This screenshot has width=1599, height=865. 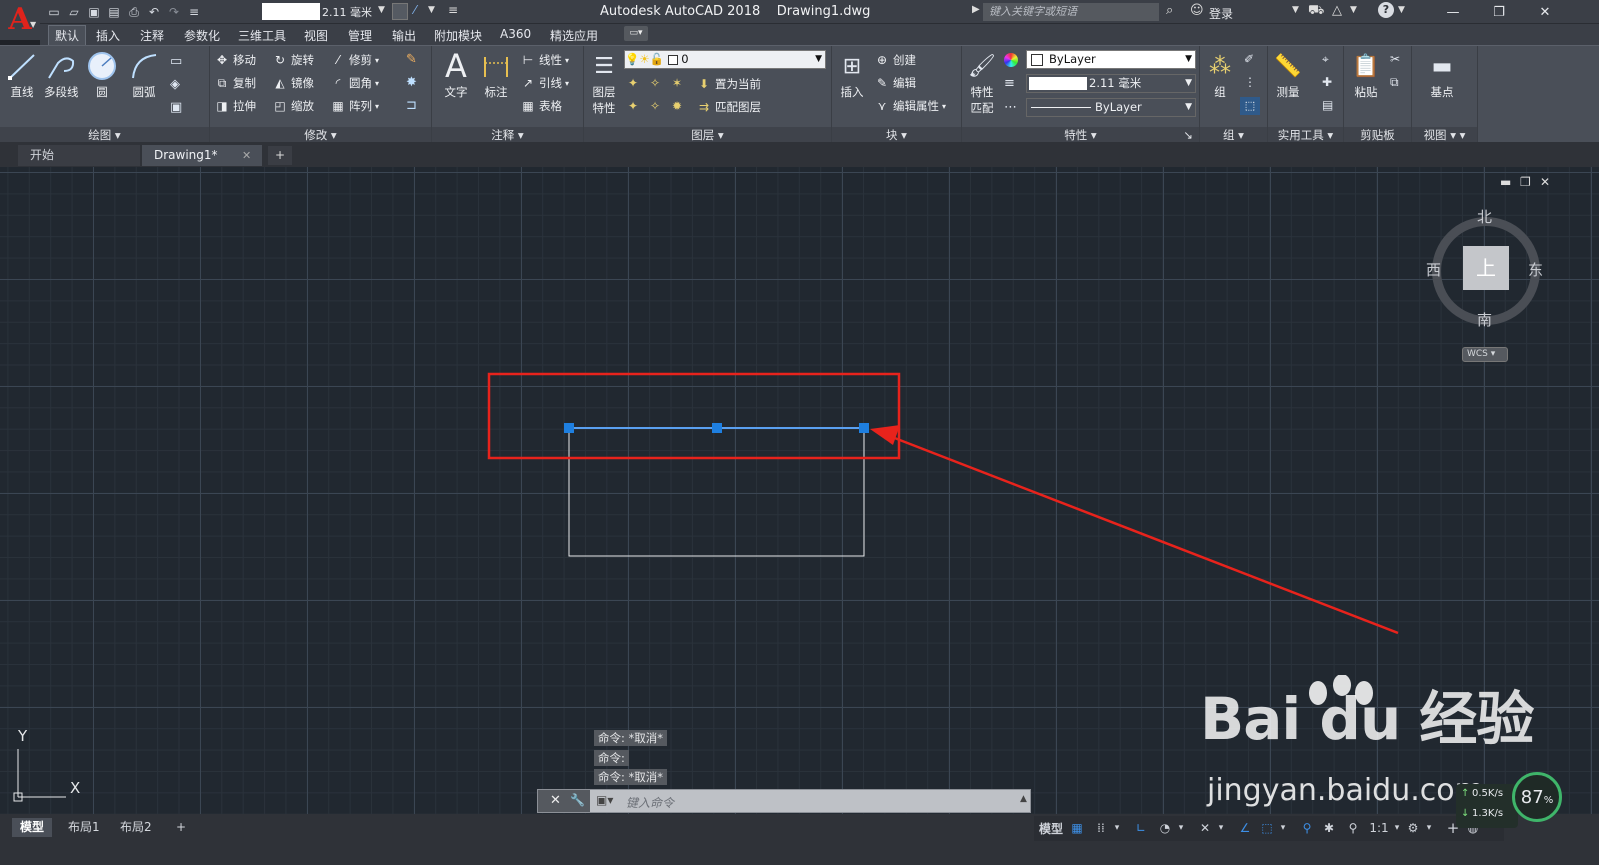 What do you see at coordinates (202, 35) in the screenshot?
I see `tab-parametric: 参数化` at bounding box center [202, 35].